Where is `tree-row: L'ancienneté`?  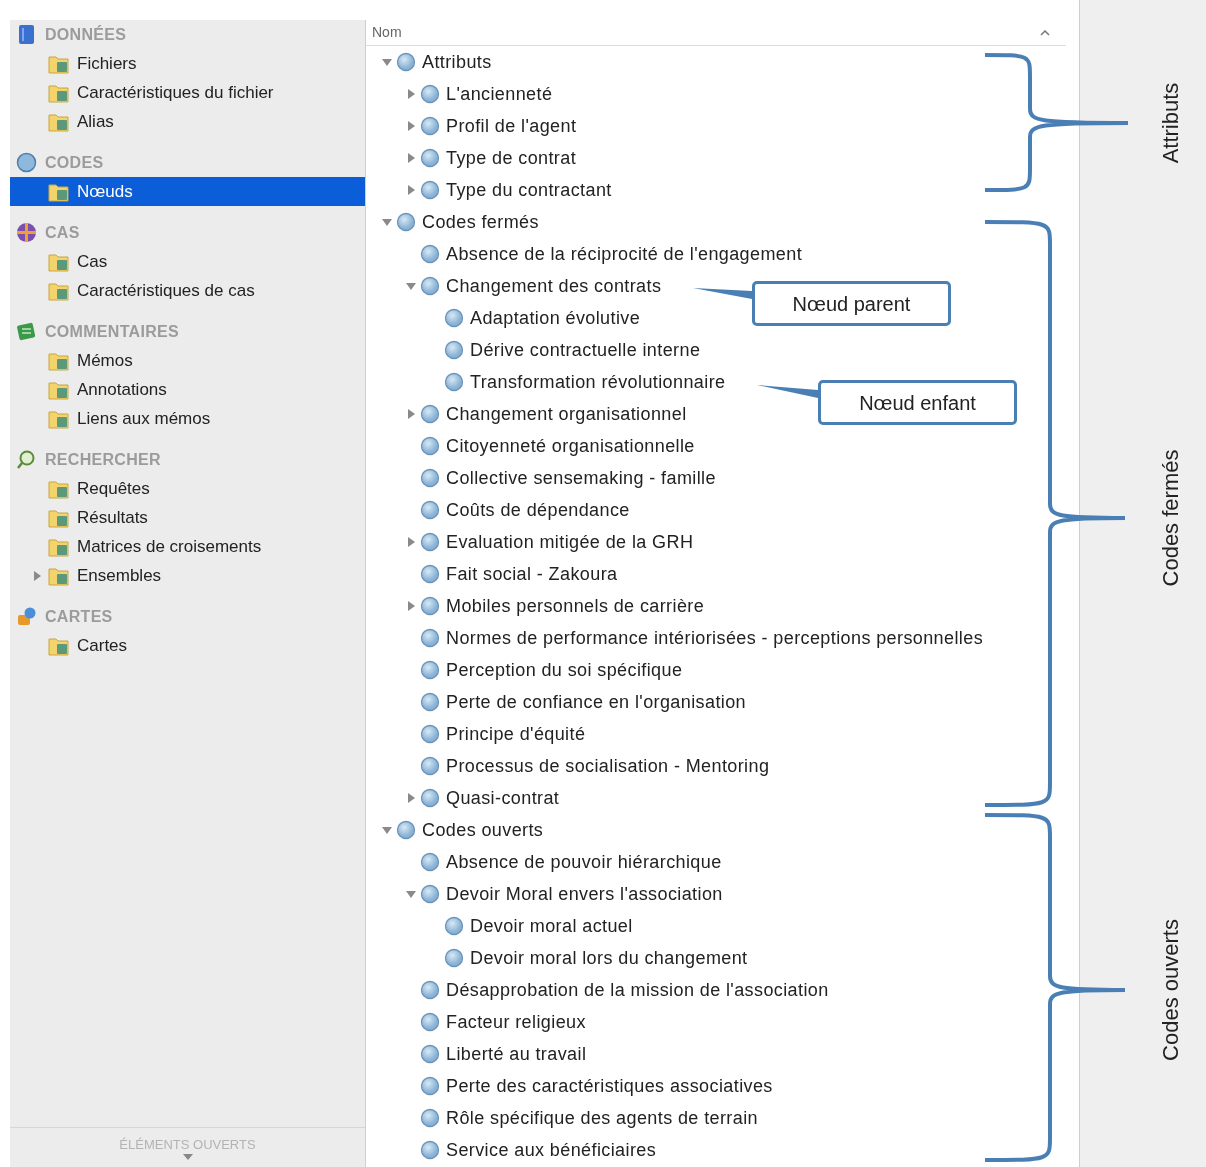
tree-row: L'ancienneté is located at coordinates (459, 94).